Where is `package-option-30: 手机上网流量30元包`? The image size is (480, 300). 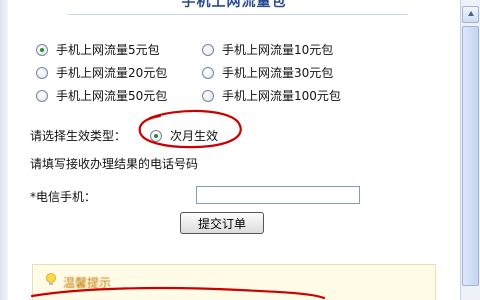
package-option-30: 手机上网流量30元包 is located at coordinates (267, 72).